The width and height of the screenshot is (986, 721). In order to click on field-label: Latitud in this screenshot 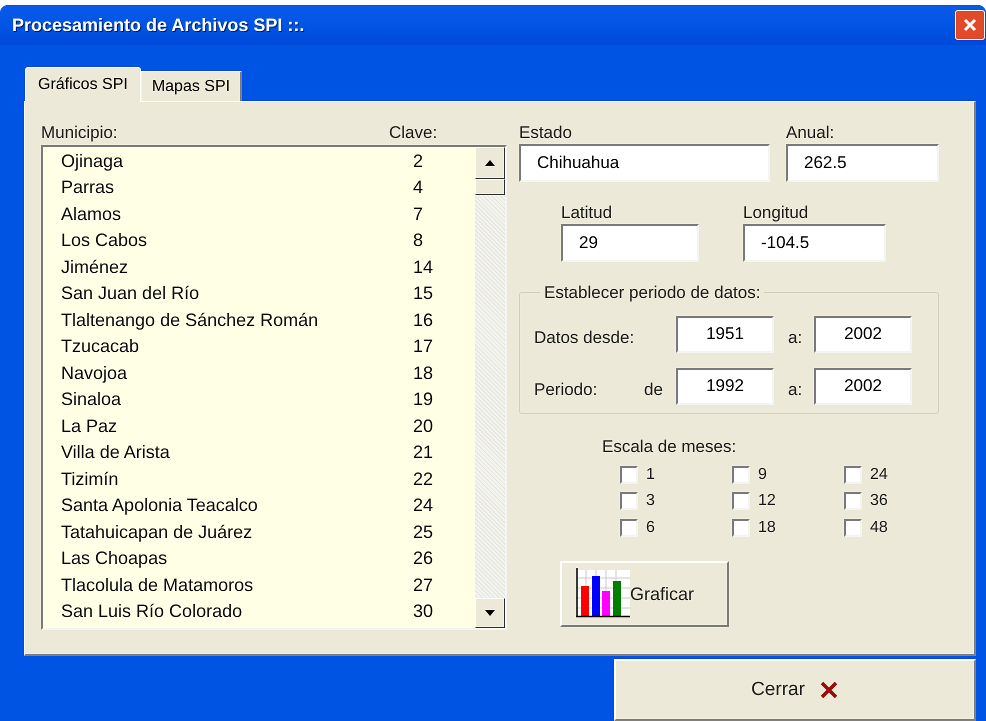, I will do `click(587, 213)`.